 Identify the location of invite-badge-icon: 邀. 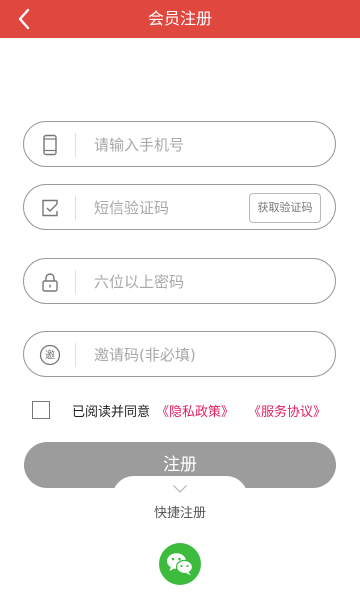
(50, 355).